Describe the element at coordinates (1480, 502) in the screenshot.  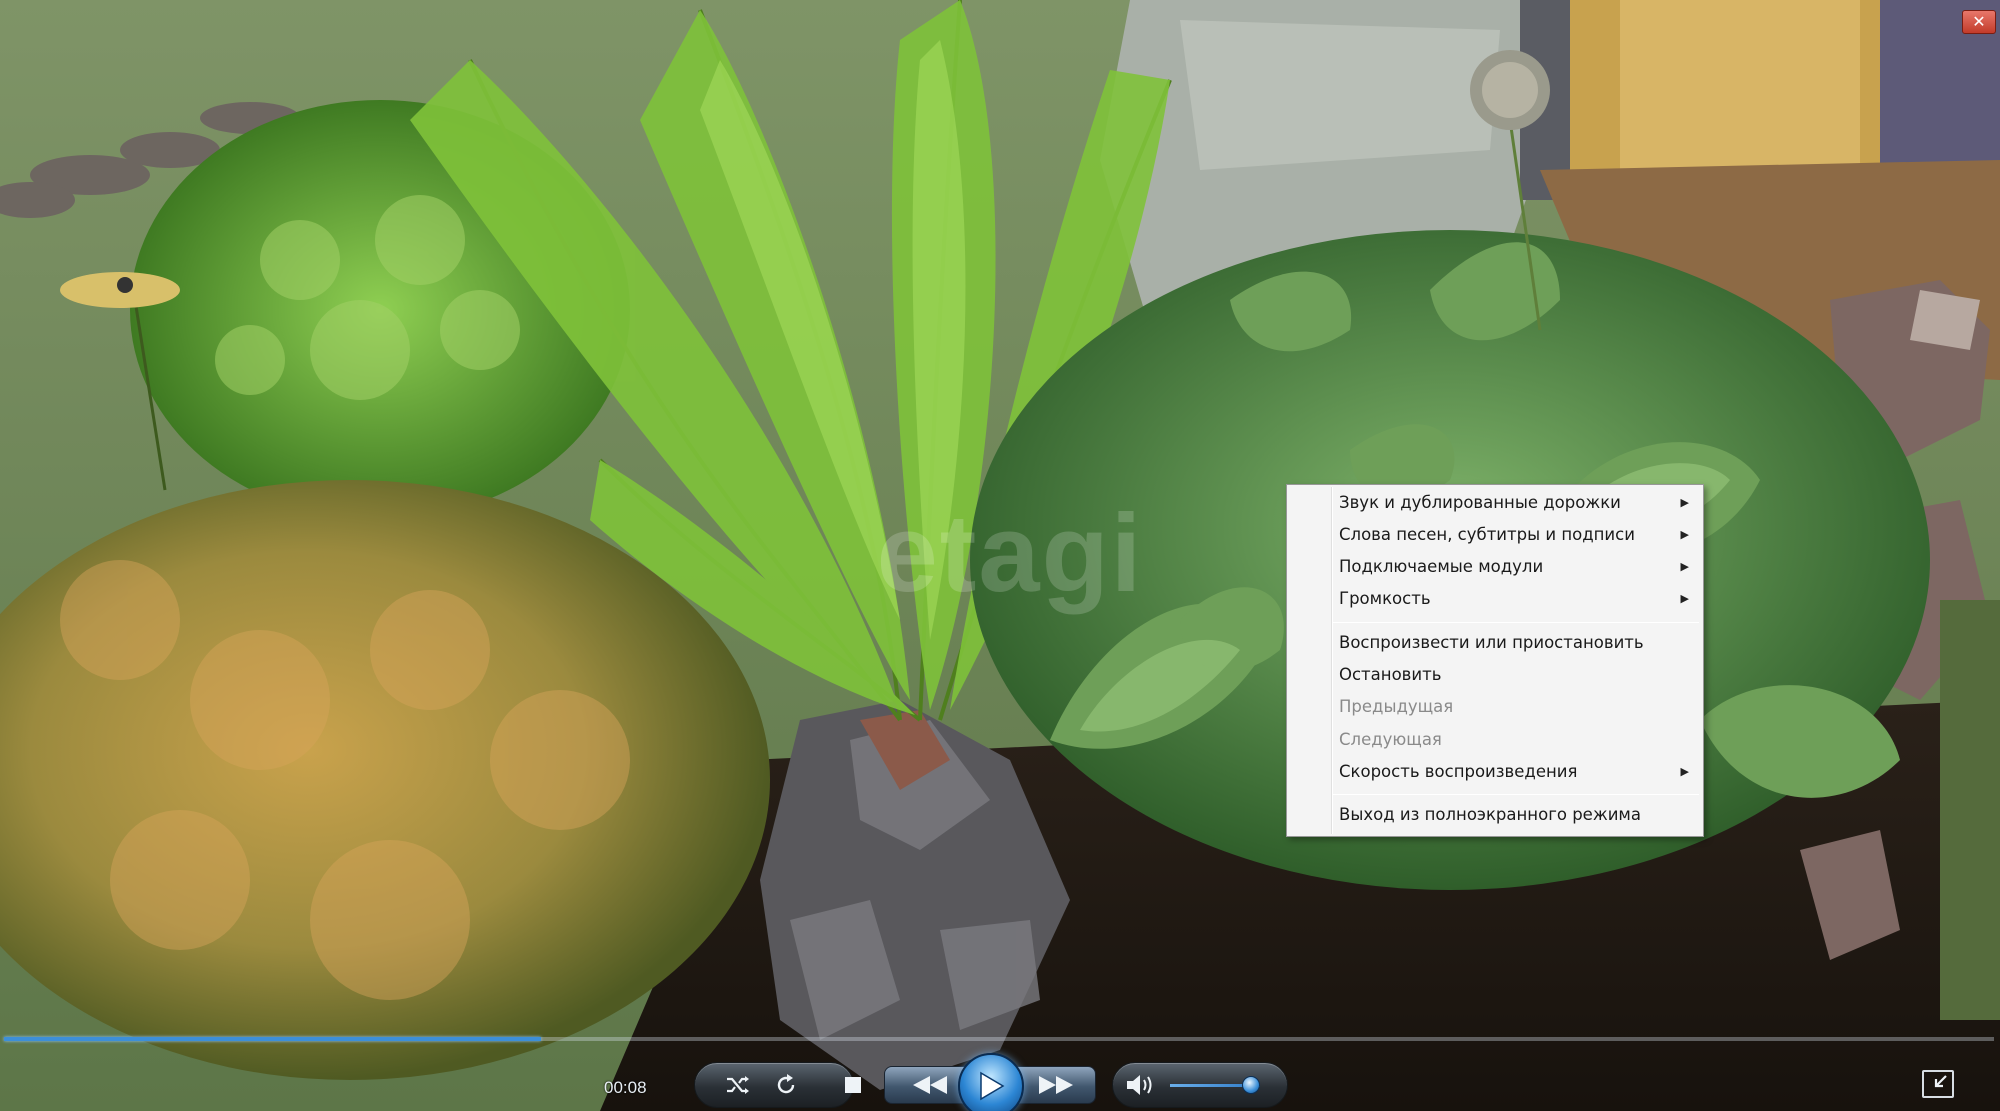
I see `menu-item-label: Звук и дублированные дорожки` at that location.